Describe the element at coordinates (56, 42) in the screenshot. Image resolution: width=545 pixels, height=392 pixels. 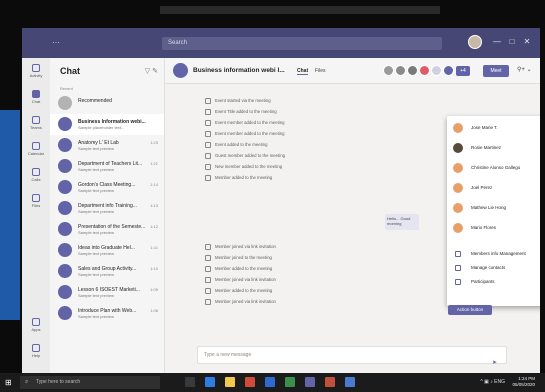
I see `more-options-icon: ···` at that location.